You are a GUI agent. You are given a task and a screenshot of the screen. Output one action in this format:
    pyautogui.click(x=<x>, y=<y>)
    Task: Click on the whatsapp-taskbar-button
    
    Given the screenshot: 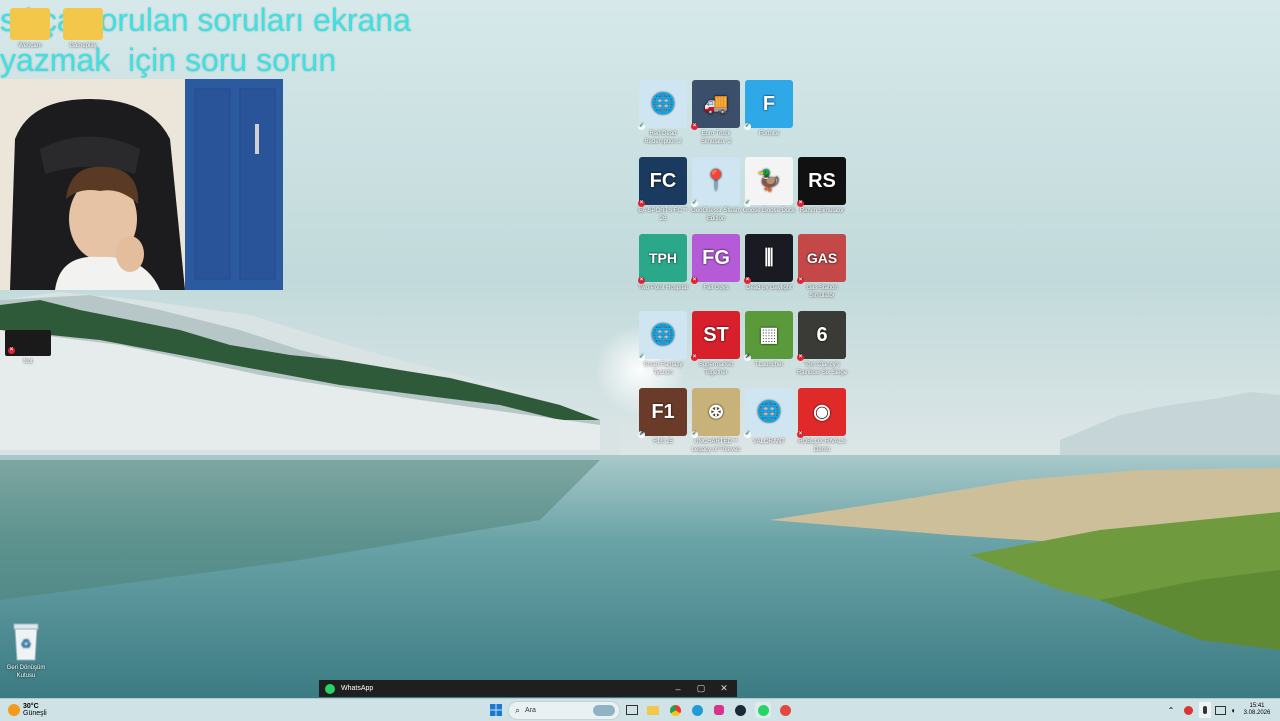 What is the action you would take?
    pyautogui.click(x=763, y=710)
    